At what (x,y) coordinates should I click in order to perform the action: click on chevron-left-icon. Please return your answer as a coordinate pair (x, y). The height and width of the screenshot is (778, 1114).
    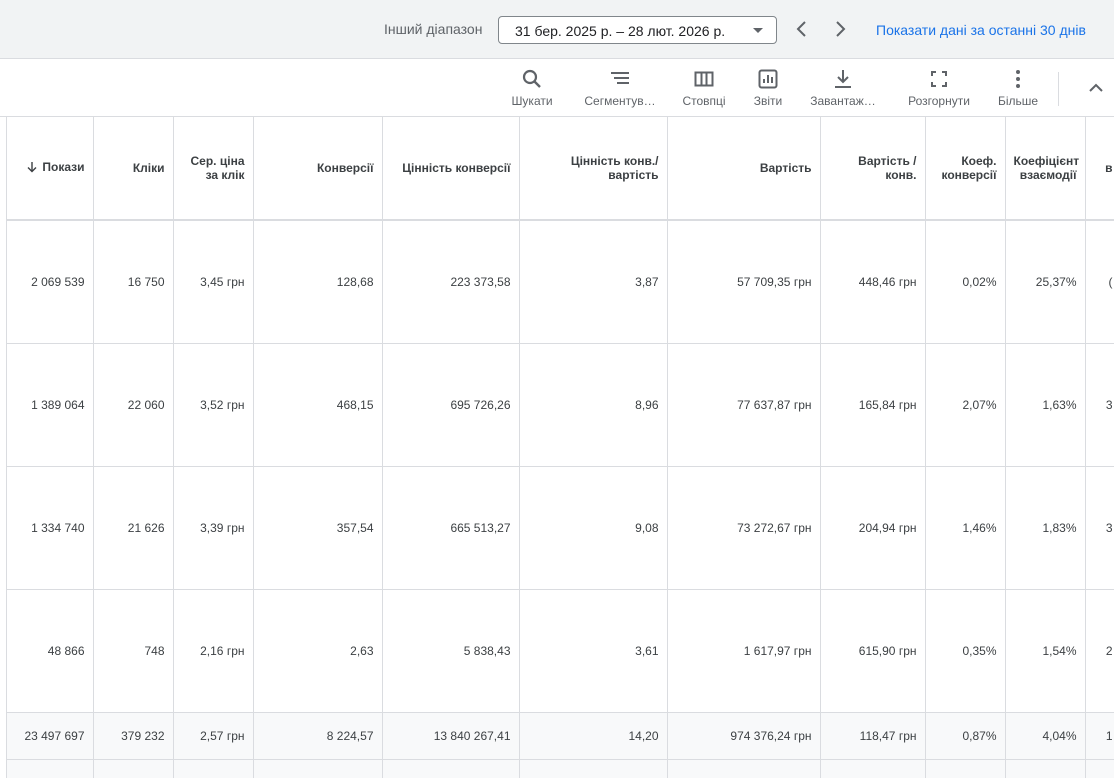
    Looking at the image, I should click on (801, 29).